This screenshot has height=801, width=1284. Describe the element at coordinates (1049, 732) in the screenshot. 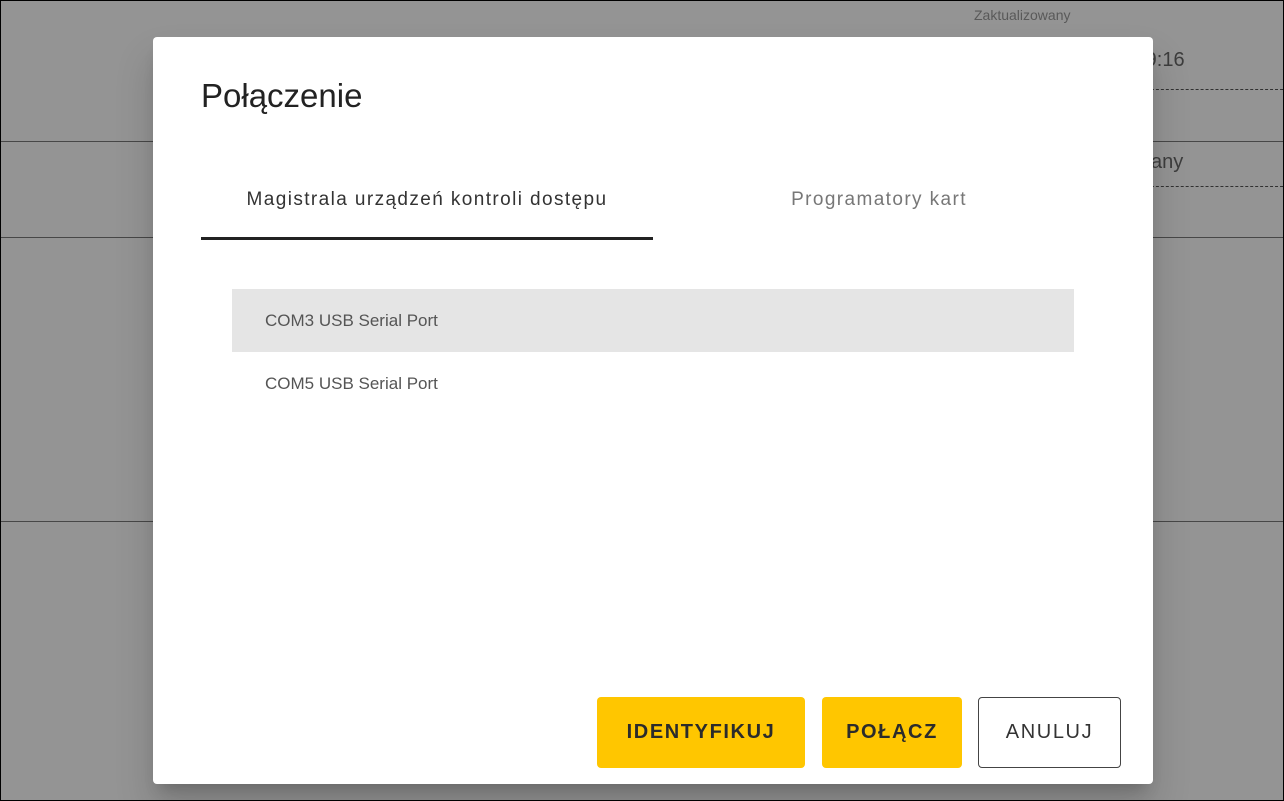

I see `cancel-button: ANULUJ` at that location.